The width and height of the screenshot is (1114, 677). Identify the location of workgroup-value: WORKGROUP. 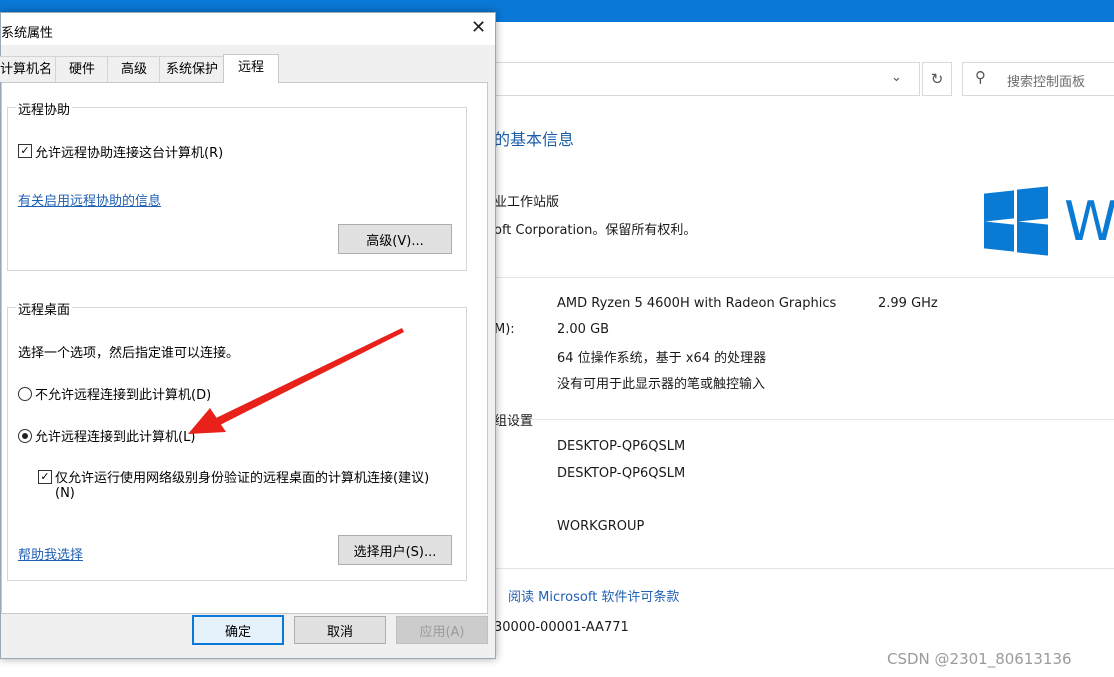
(601, 526).